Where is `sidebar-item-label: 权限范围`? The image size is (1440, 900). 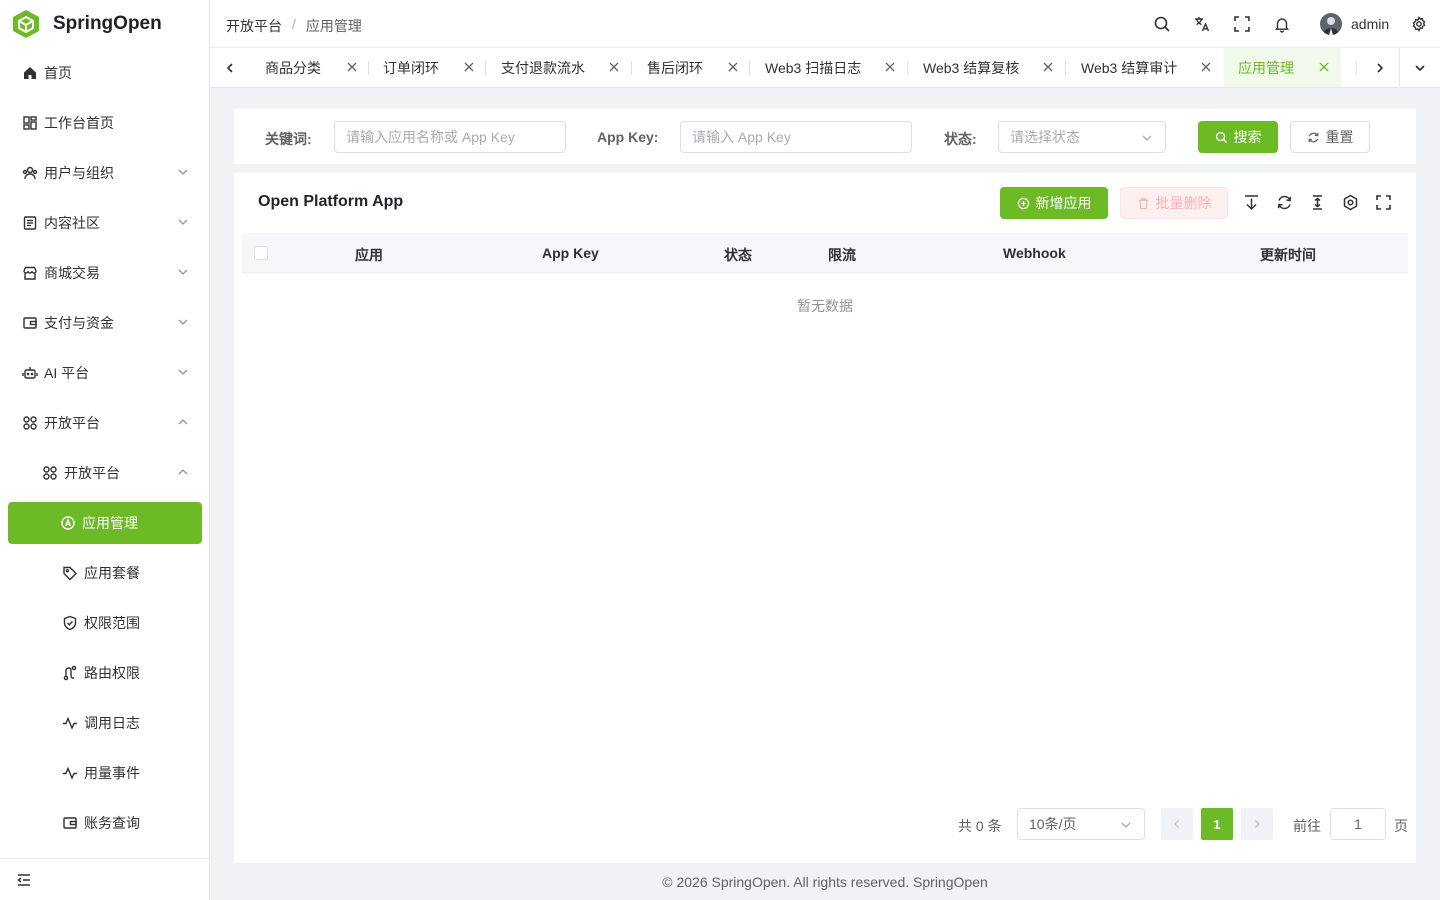 sidebar-item-label: 权限范围 is located at coordinates (112, 623).